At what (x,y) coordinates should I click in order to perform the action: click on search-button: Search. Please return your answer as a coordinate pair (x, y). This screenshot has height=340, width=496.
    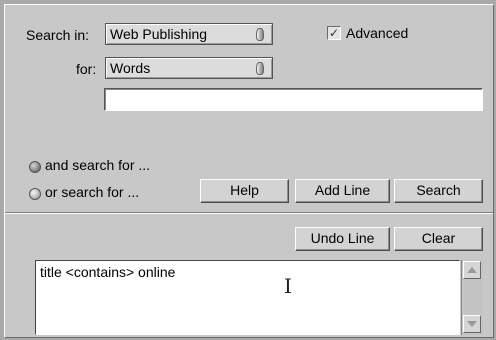
    Looking at the image, I should click on (438, 191).